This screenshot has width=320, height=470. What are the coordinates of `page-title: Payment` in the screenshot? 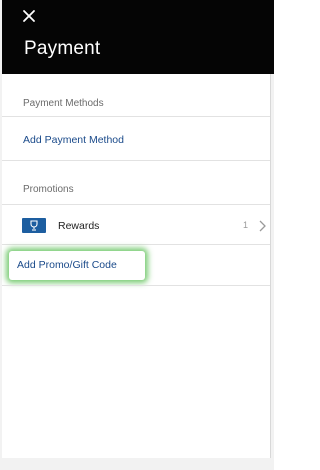 It's located at (62, 48).